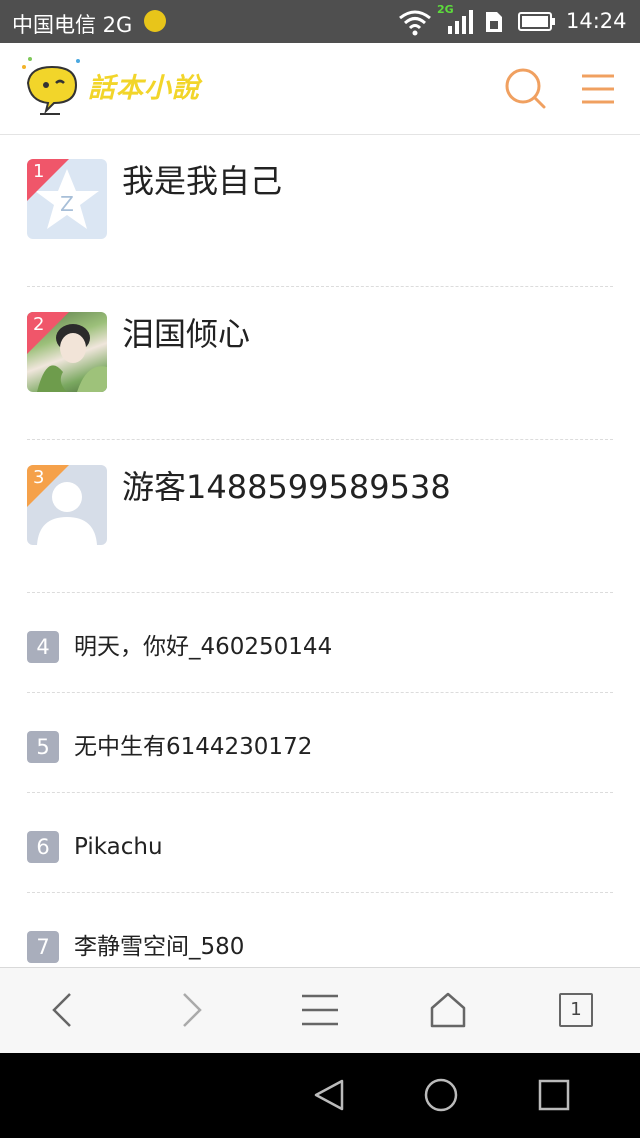 This screenshot has width=640, height=1138. What do you see at coordinates (554, 1095) in the screenshot?
I see `recent-apps-icon` at bounding box center [554, 1095].